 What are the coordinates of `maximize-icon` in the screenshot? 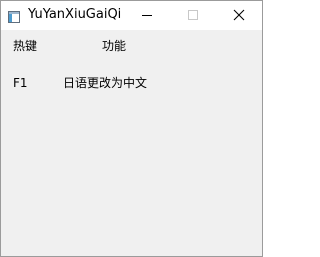 It's located at (193, 15).